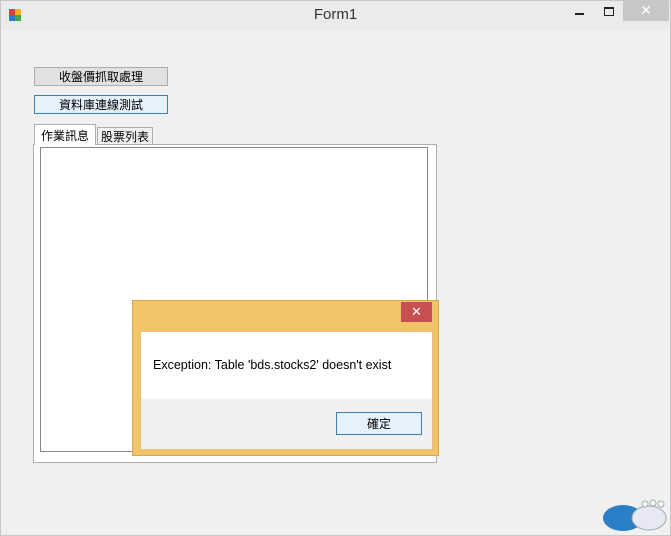 The image size is (671, 536). What do you see at coordinates (379, 423) in the screenshot?
I see `ok-button: 確定` at bounding box center [379, 423].